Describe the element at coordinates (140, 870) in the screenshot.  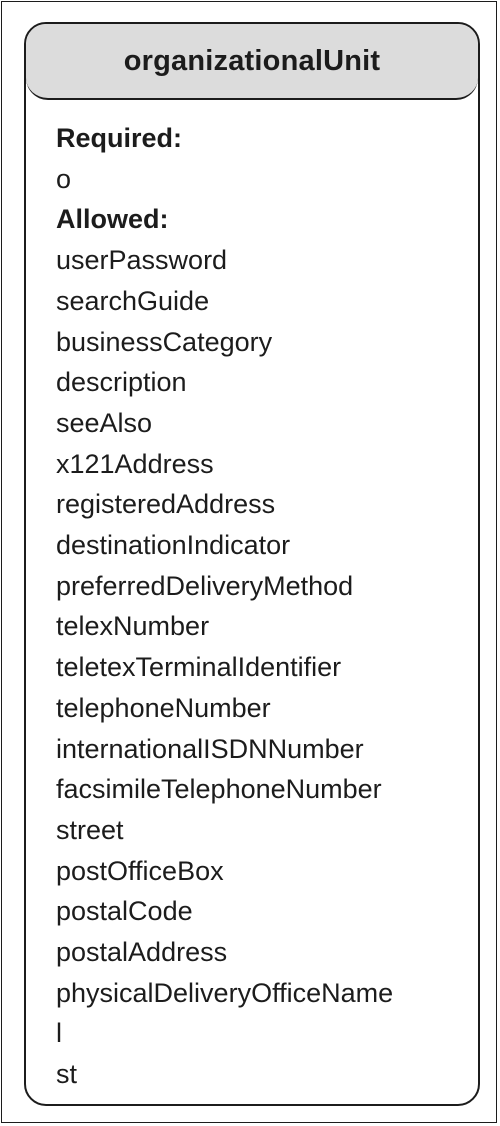
I see `allowed-attribute: postOfficeBox` at that location.